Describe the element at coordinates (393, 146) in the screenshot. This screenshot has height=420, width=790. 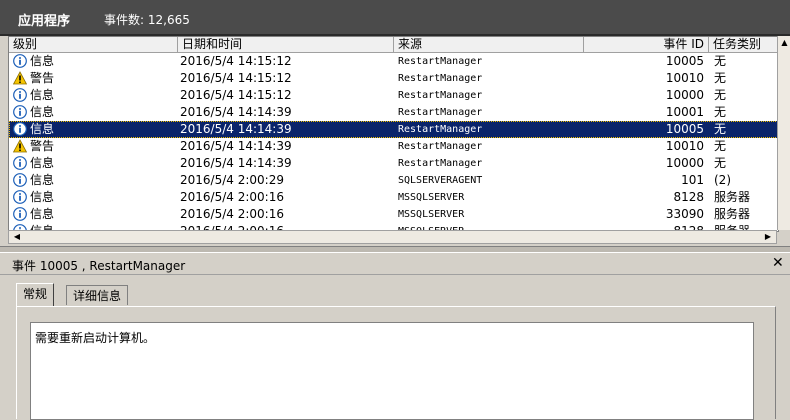
I see `table-row: 警告 2016/5/4 14:14:39 RestartManager 10010 无` at that location.